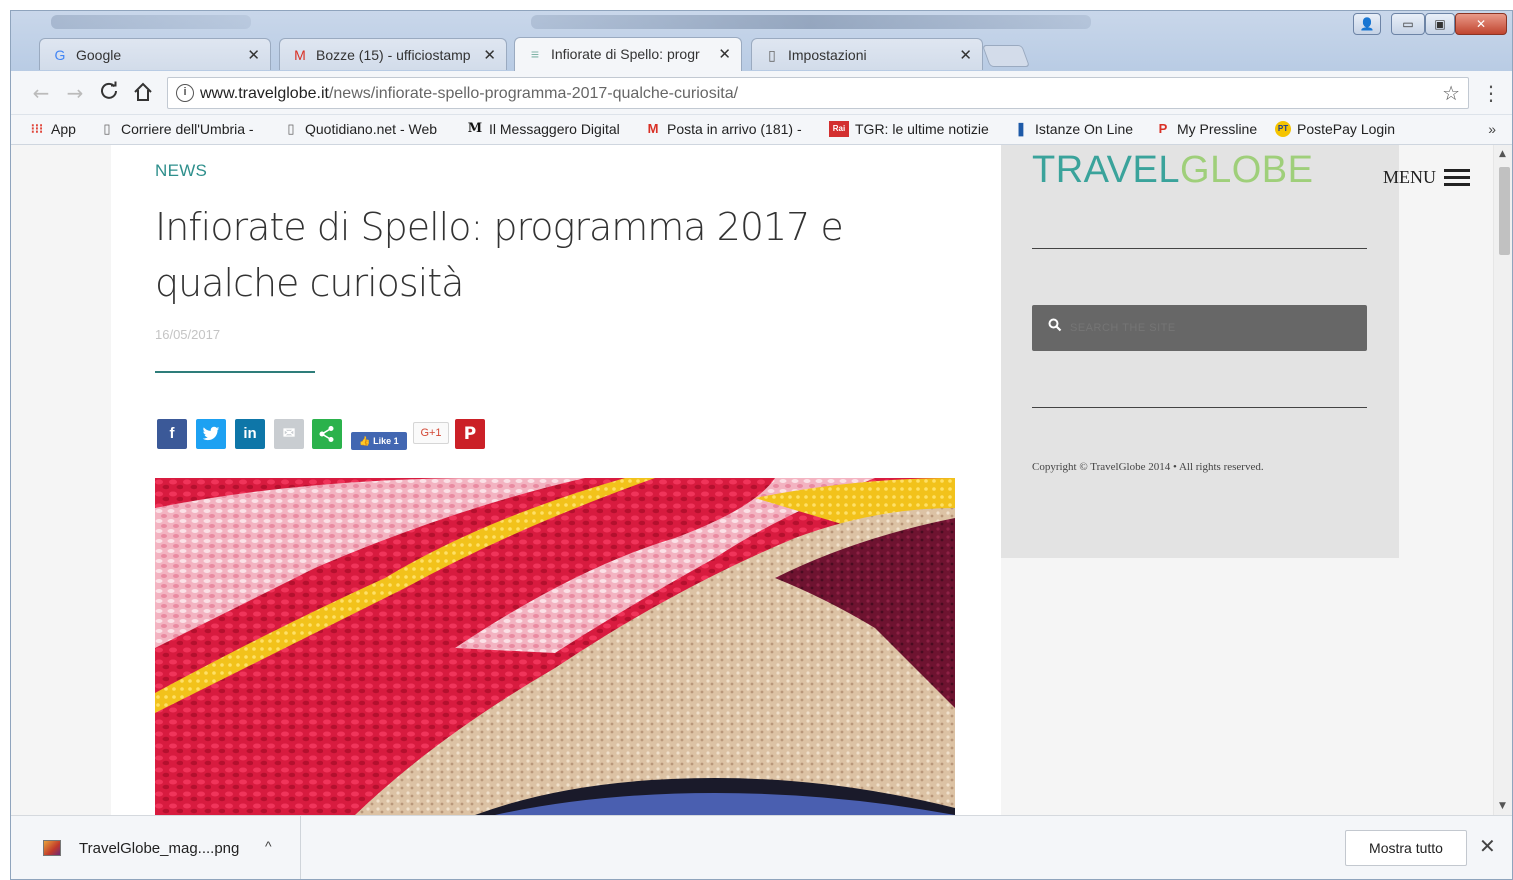 The width and height of the screenshot is (1513, 880). I want to click on tab-label: Bozze (15) - ufficiostamp, so click(393, 55).